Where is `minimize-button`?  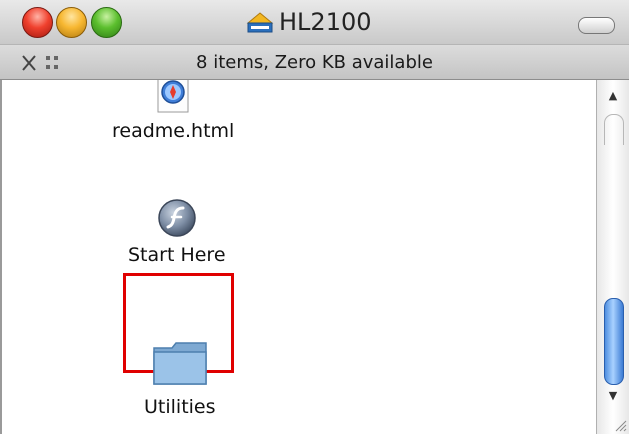 minimize-button is located at coordinates (71, 22).